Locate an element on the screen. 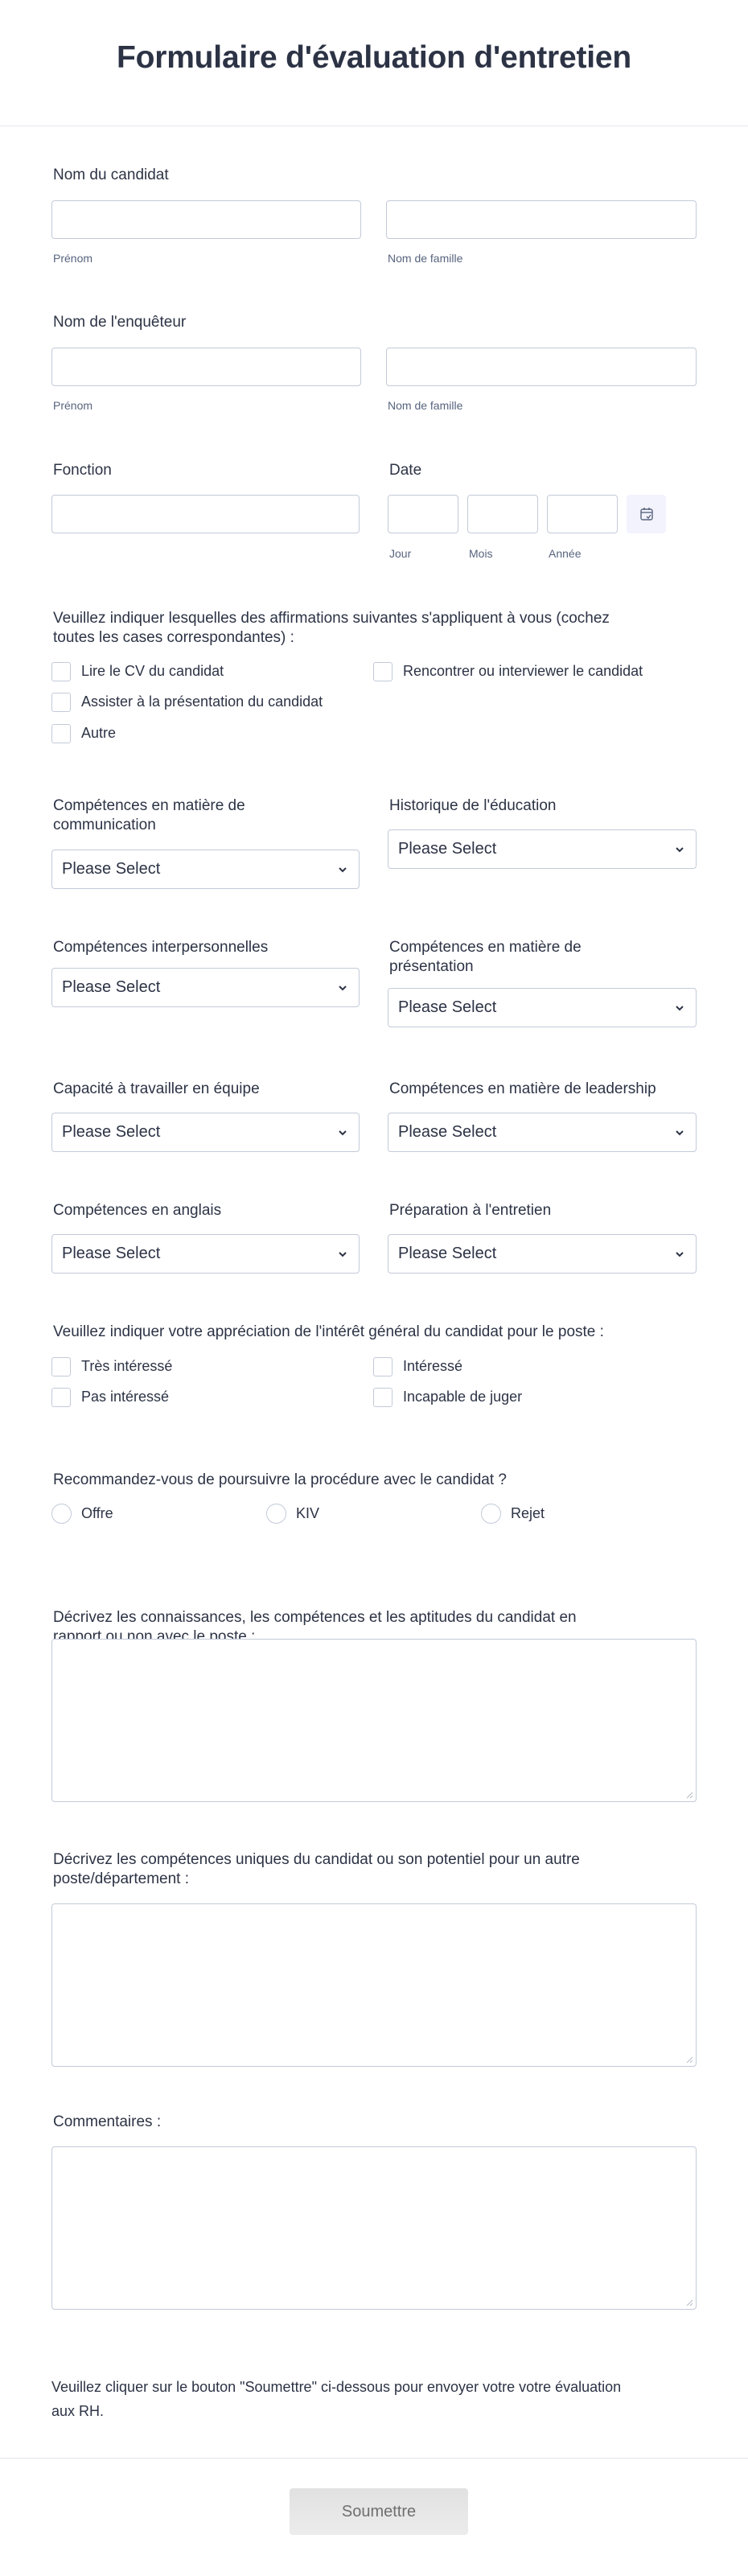  date-year-sublabel: Année is located at coordinates (565, 553).